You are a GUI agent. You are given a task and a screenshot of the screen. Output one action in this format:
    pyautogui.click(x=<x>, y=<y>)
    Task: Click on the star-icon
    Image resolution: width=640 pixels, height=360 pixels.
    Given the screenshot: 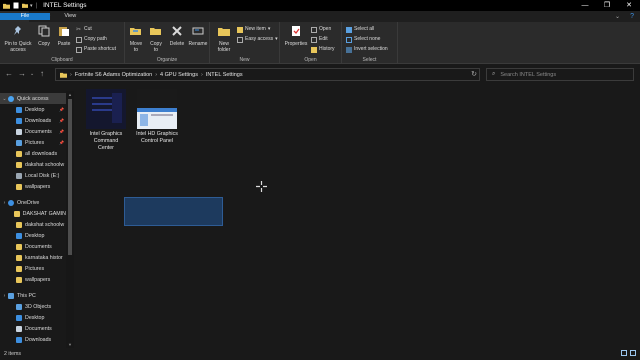 What is the action you would take?
    pyautogui.click(x=11, y=98)
    